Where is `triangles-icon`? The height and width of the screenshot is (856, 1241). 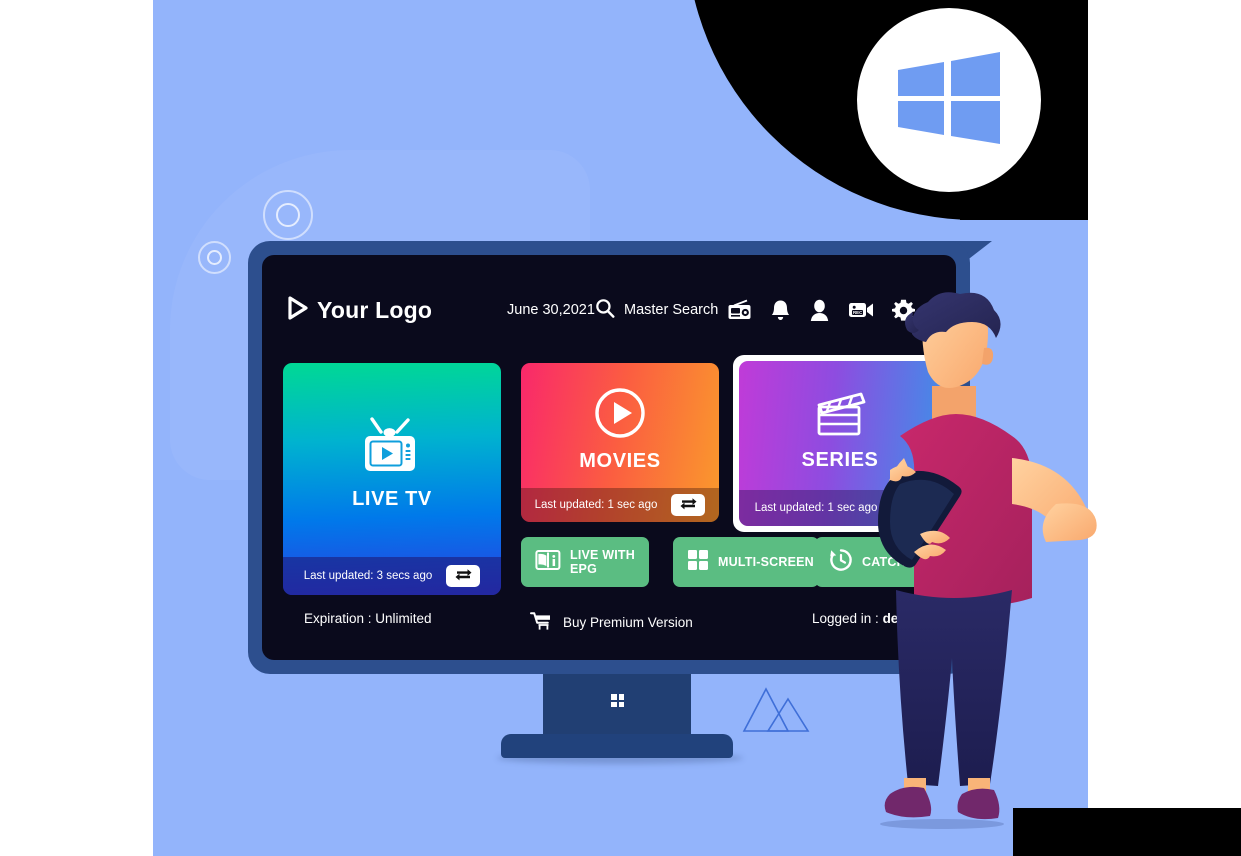 triangles-icon is located at coordinates (777, 715).